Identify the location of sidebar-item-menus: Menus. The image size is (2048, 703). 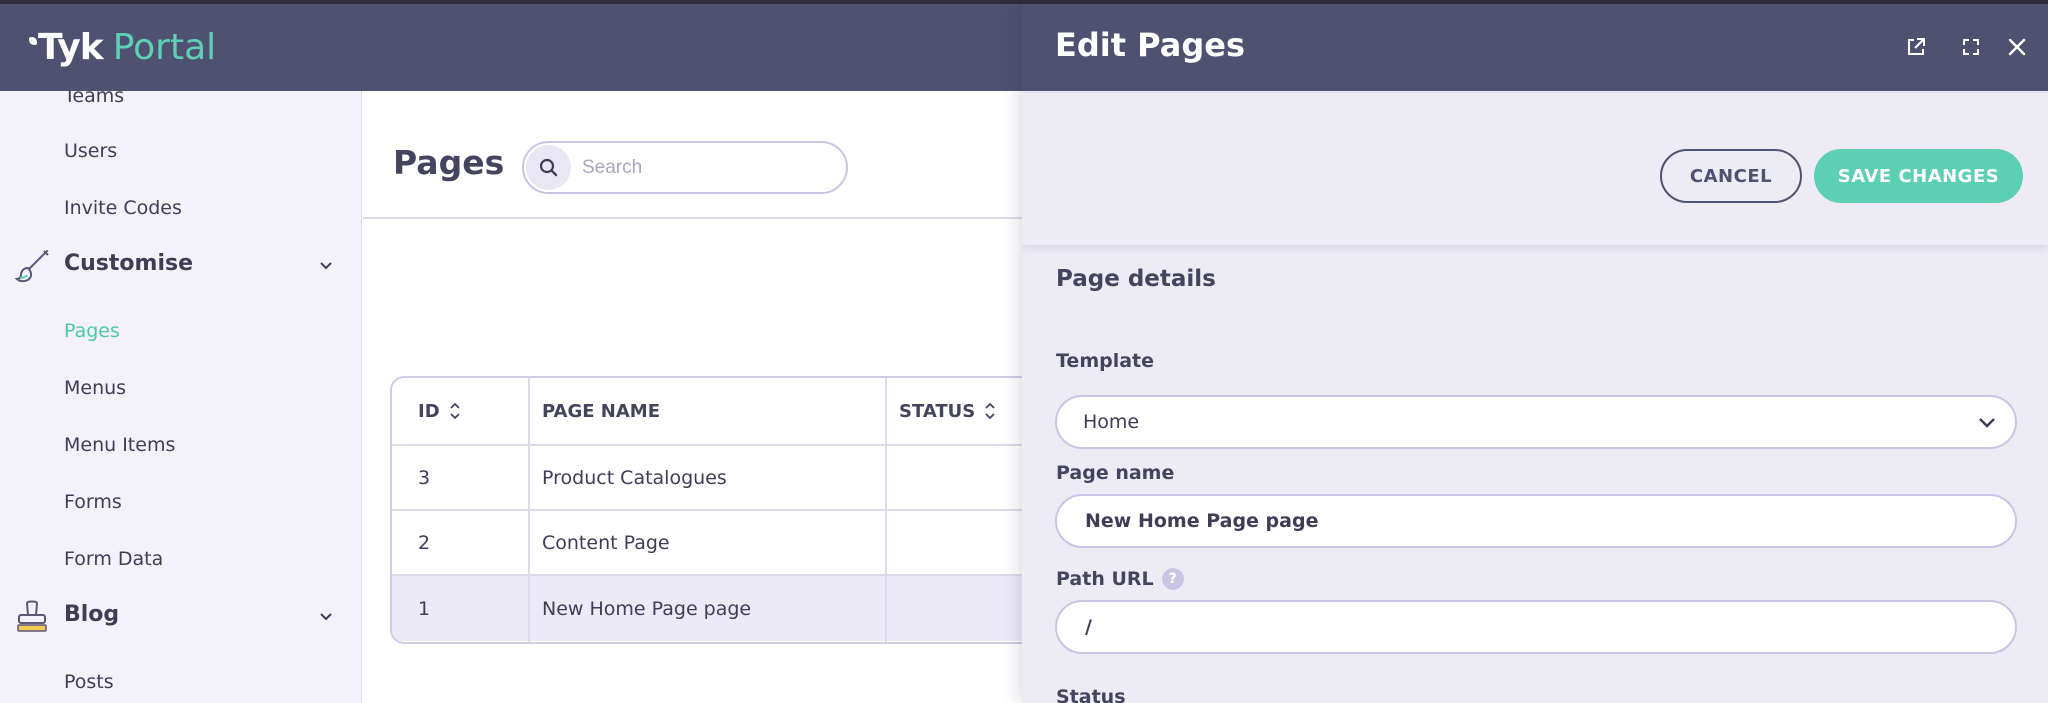
(95, 388).